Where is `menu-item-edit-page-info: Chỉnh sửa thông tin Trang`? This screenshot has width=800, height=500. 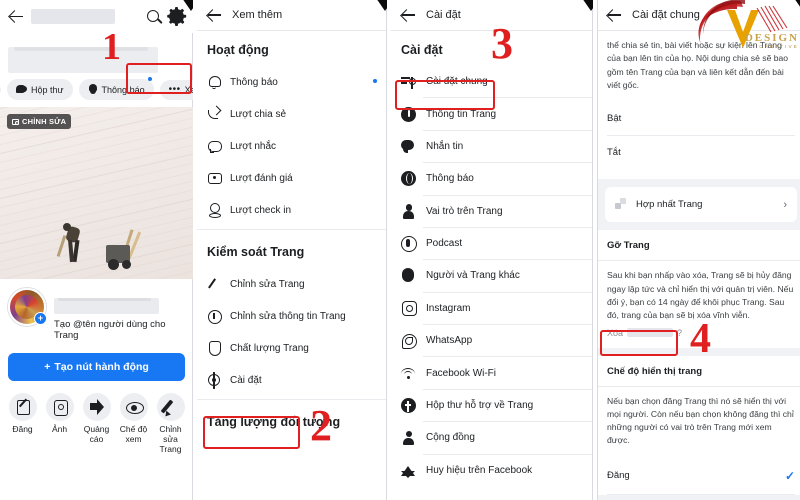
menu-item-edit-page-info: Chỉnh sửa thông tin Trang is located at coordinates (292, 316).